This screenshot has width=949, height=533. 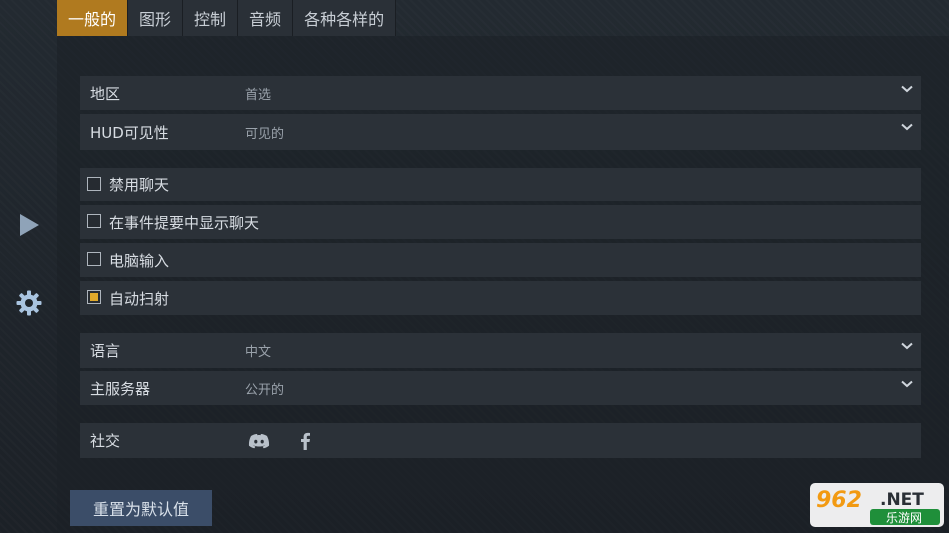 I want to click on hud-label: HUD可见性, so click(x=129, y=132).